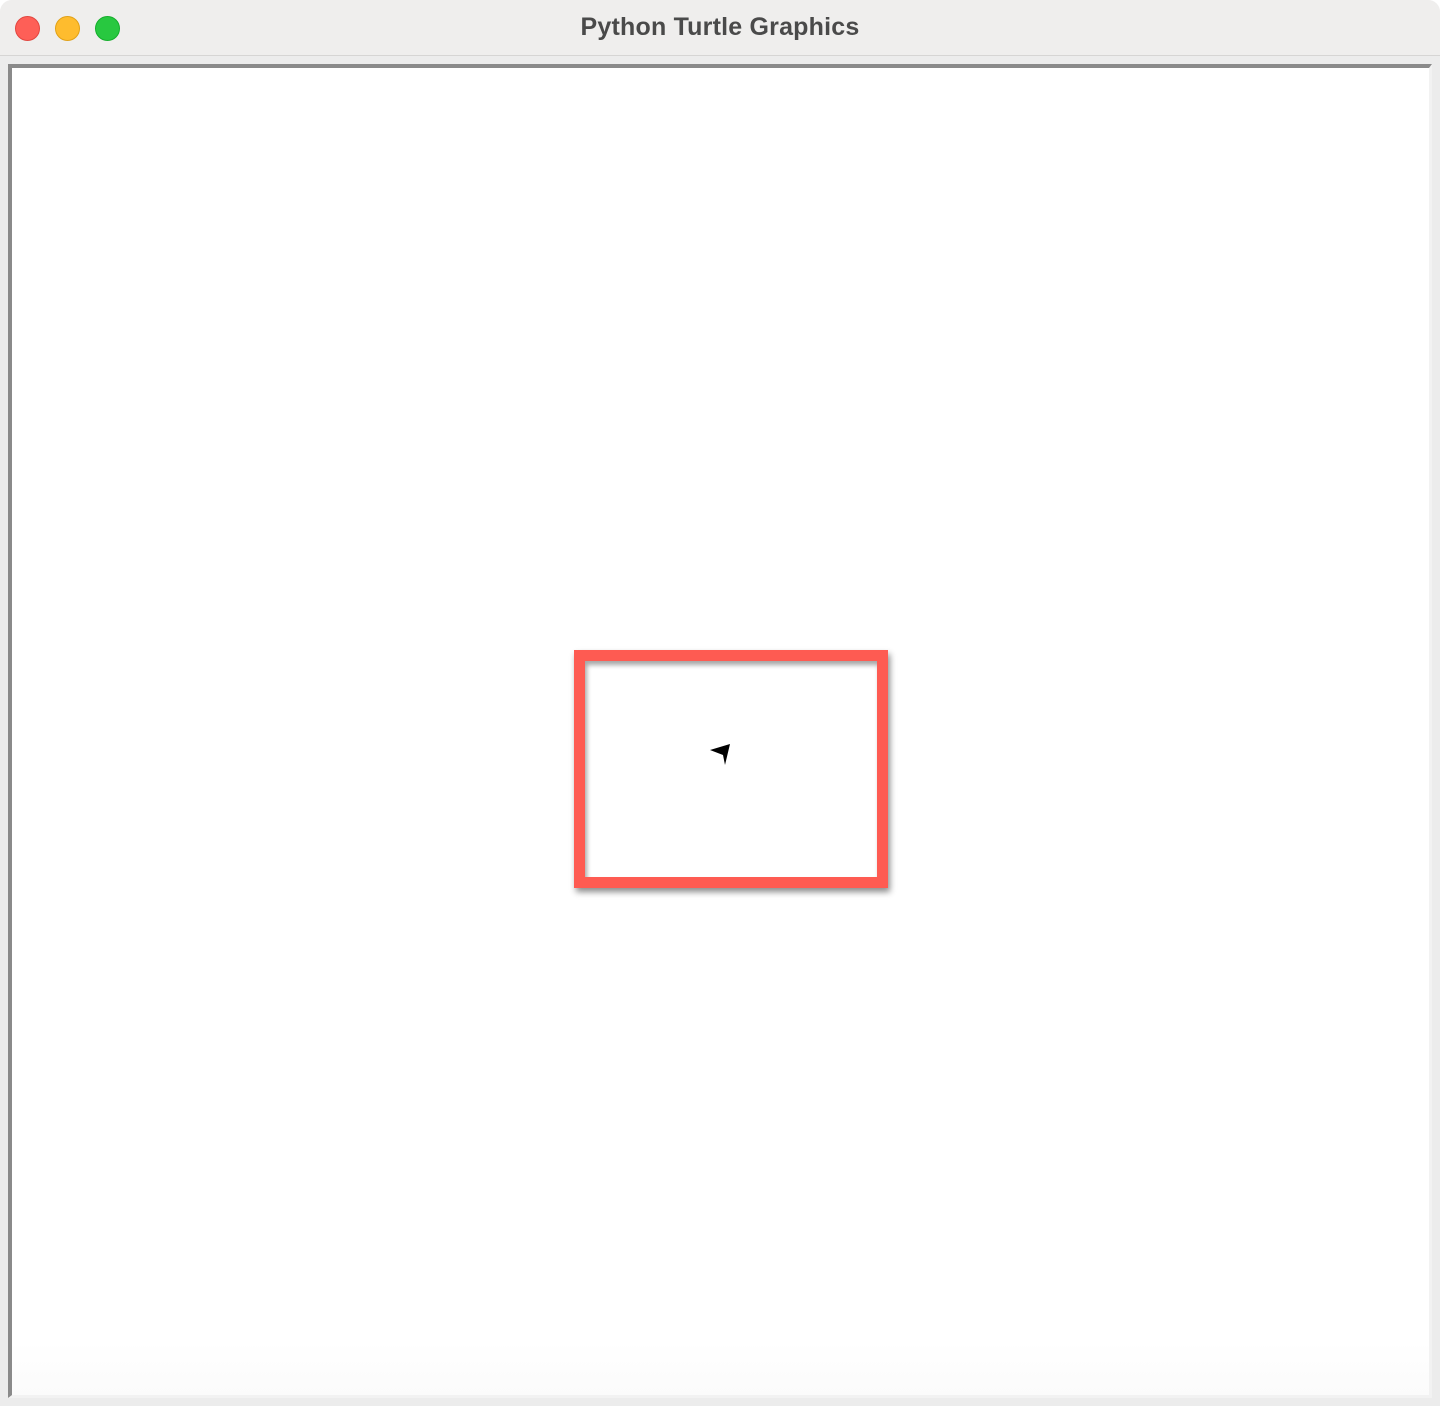 The width and height of the screenshot is (1440, 1406). I want to click on turtle-arrow-icon, so click(720, 754).